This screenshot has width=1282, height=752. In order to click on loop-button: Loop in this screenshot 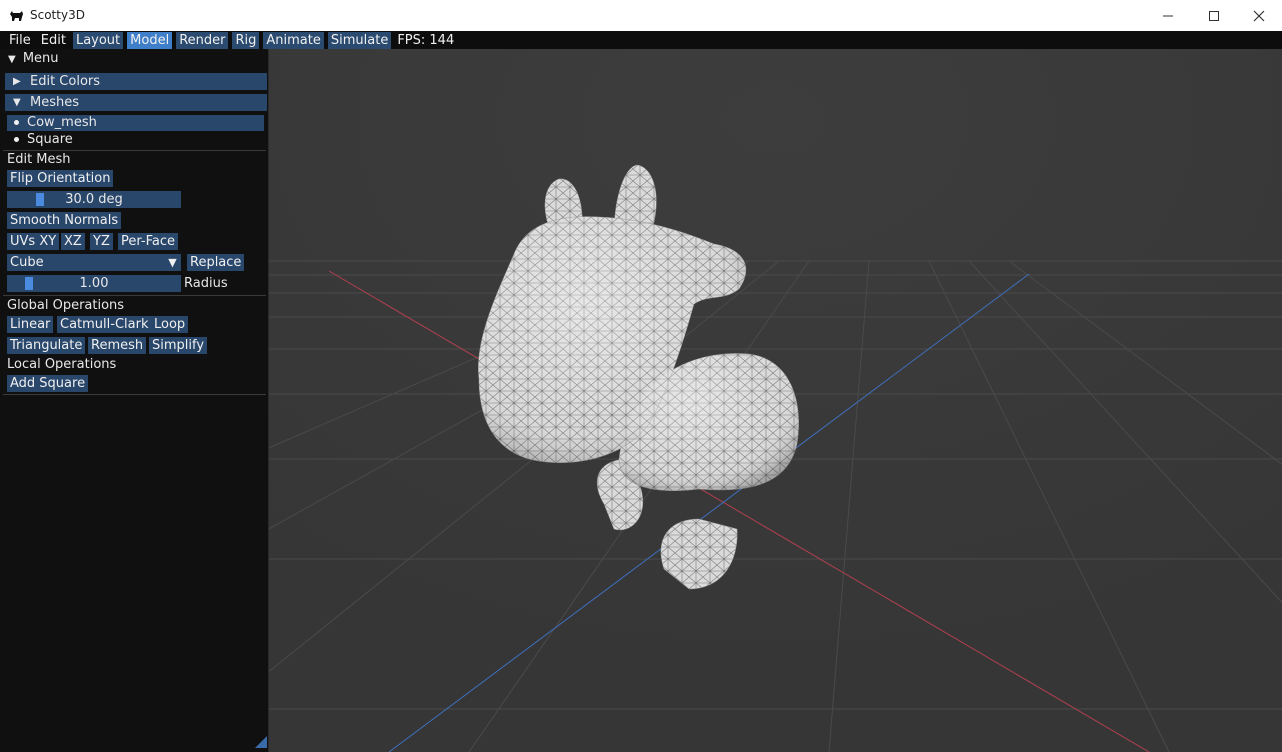, I will do `click(170, 324)`.